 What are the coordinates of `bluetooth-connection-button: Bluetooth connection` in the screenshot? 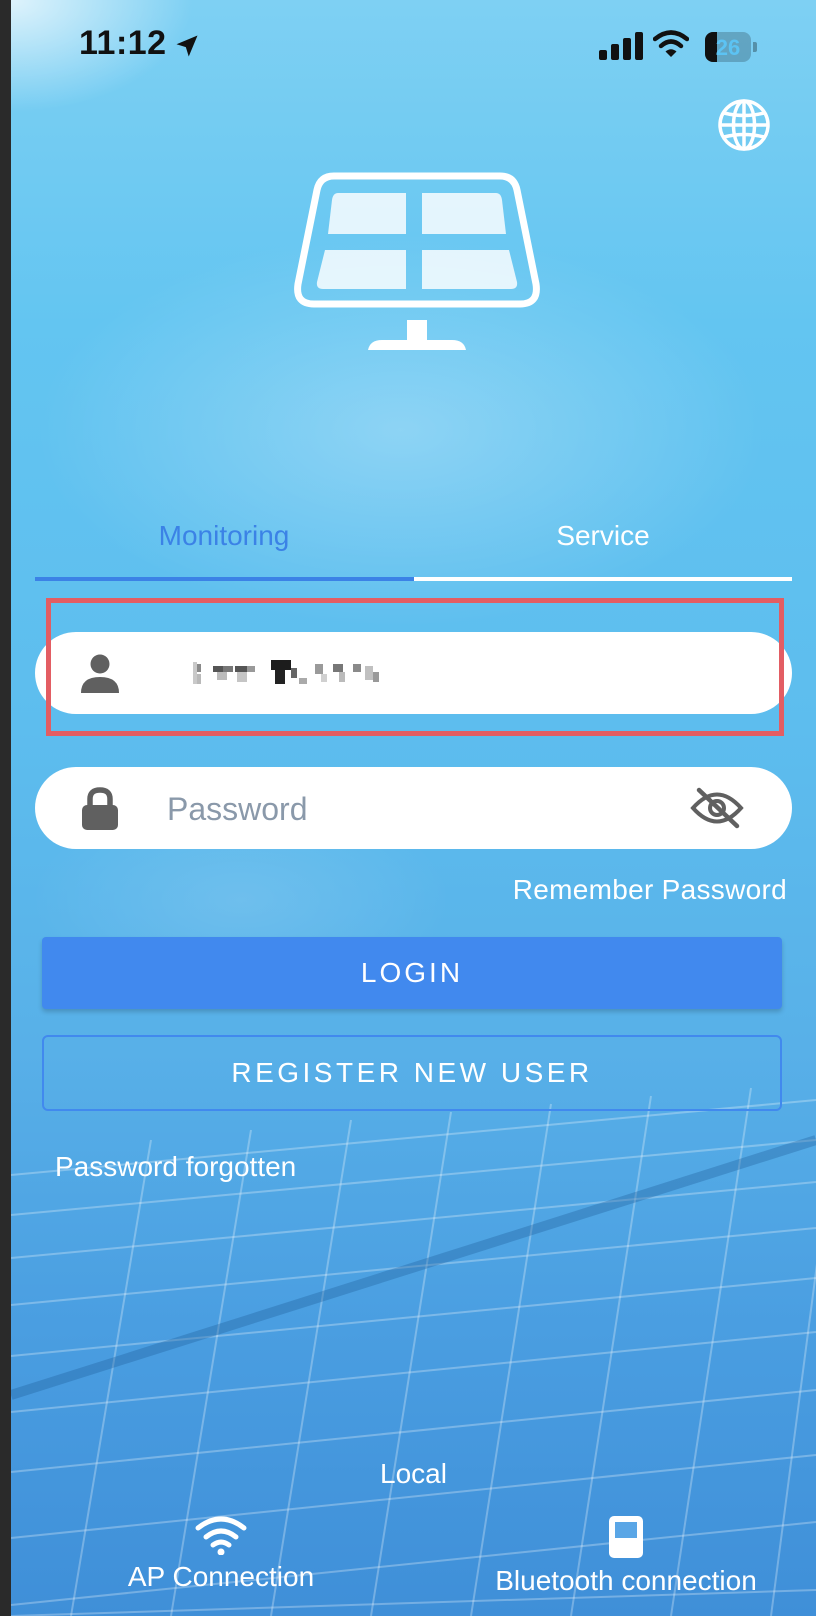 It's located at (626, 1556).